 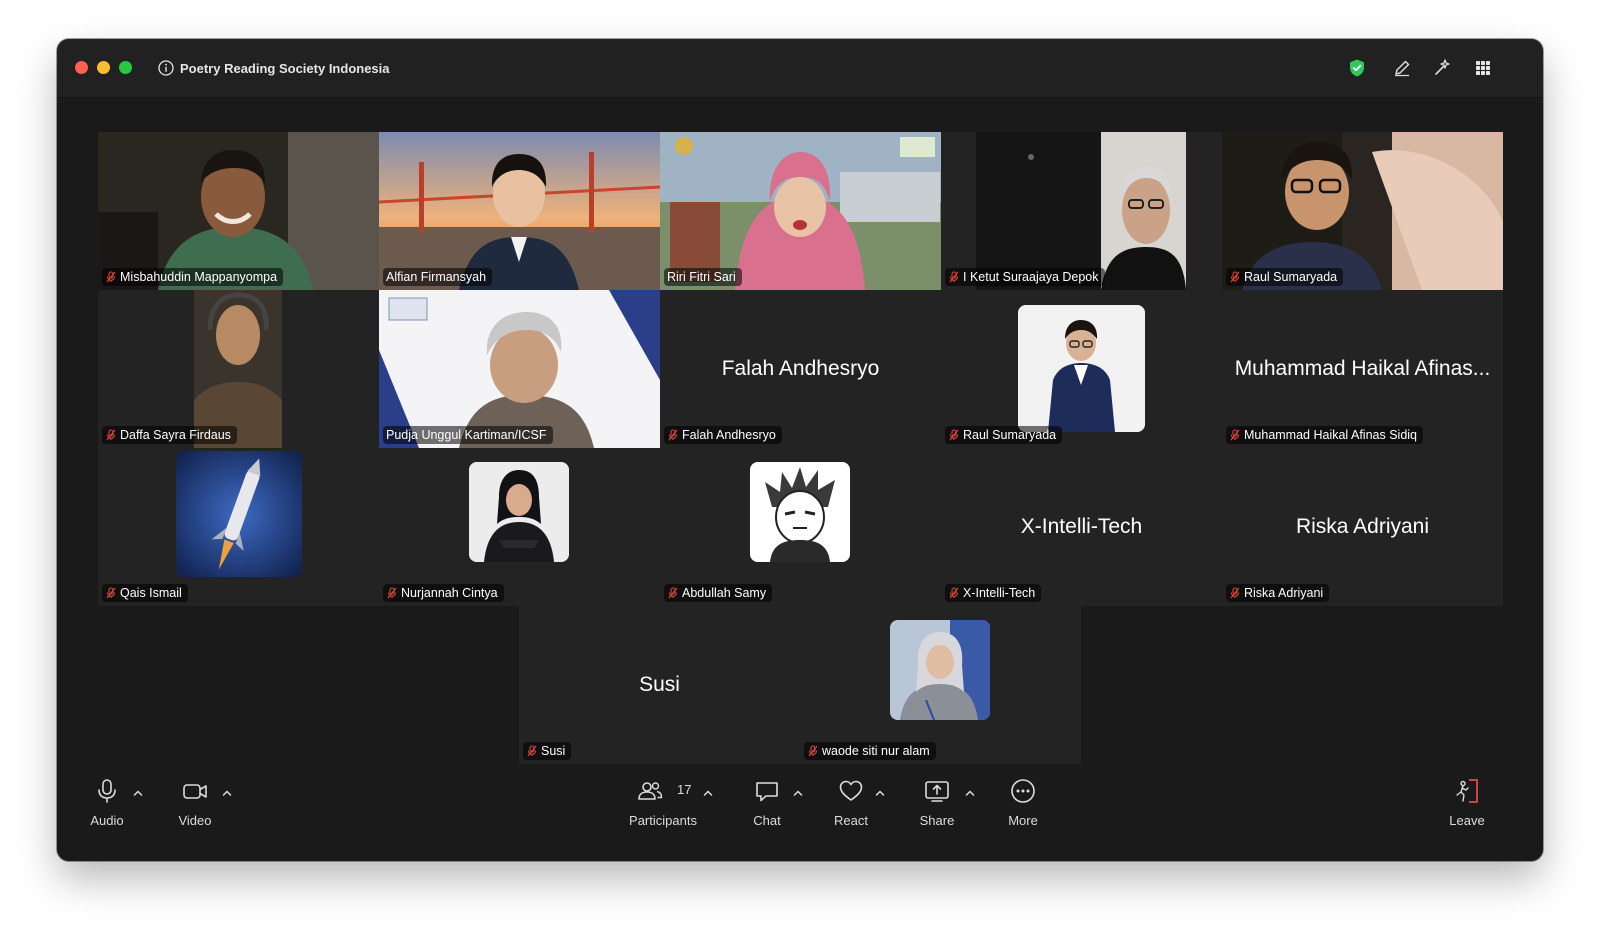 What do you see at coordinates (940, 685) in the screenshot?
I see `participant-tile: waode siti nur alam` at bounding box center [940, 685].